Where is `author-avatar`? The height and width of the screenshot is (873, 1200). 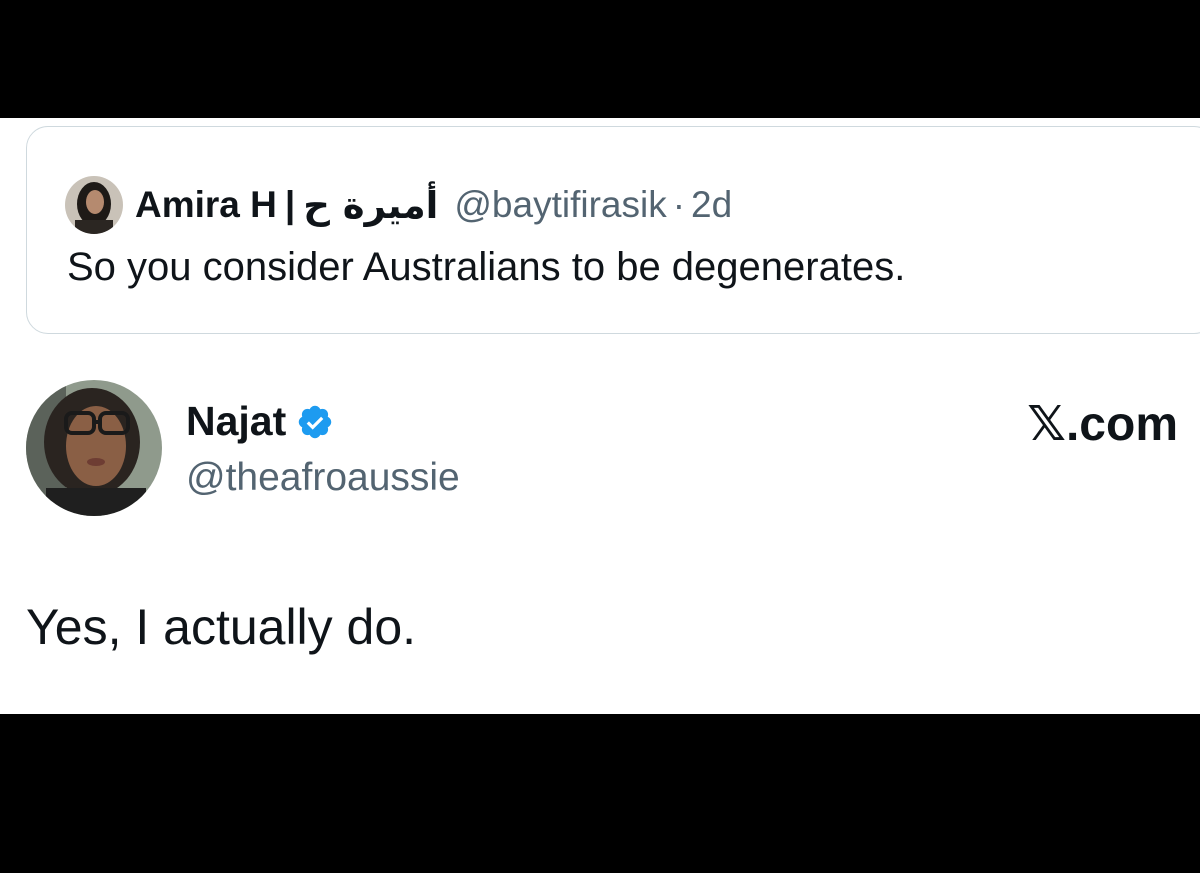
author-avatar is located at coordinates (94, 448).